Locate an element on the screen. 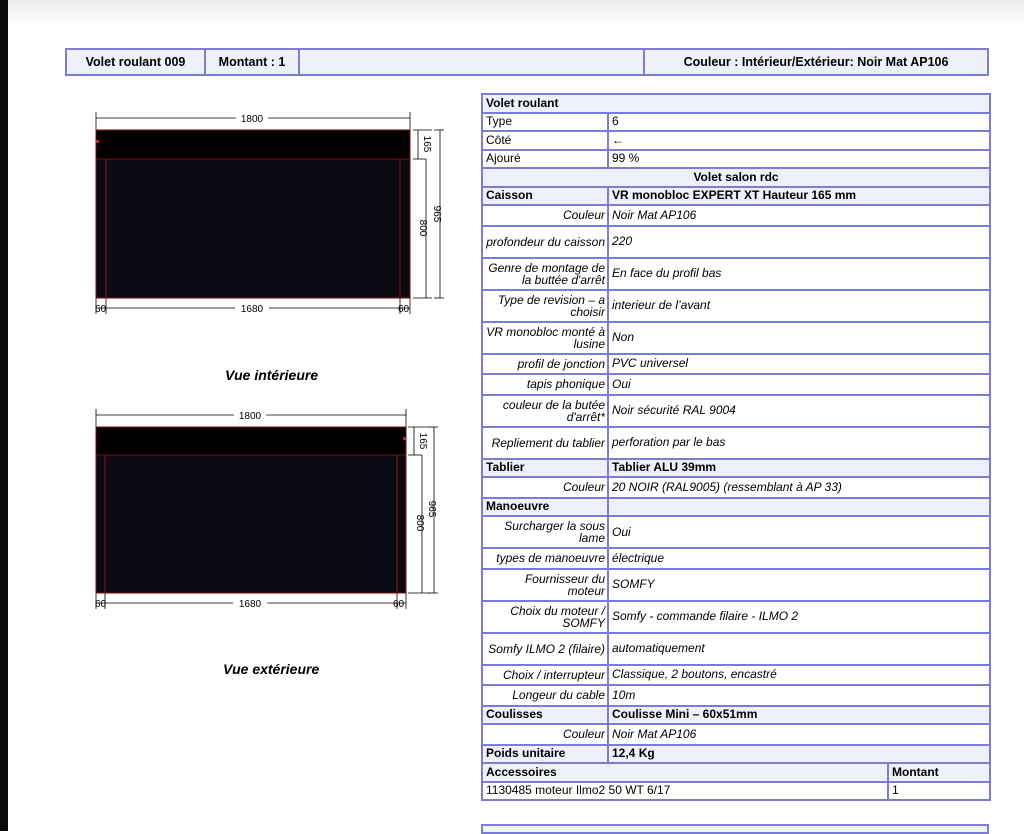 The height and width of the screenshot is (834, 1024). attribute-row: Somfy ILMO 2 (filaire) automatiquement is located at coordinates (736, 648).